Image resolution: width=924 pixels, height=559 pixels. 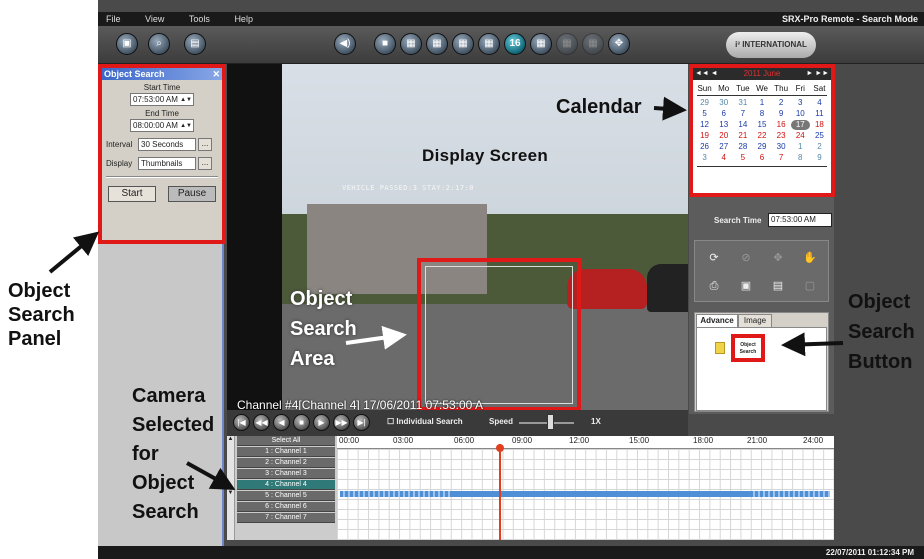 What do you see at coordinates (781, 136) in the screenshot?
I see `calendar-day: 23` at bounding box center [781, 136].